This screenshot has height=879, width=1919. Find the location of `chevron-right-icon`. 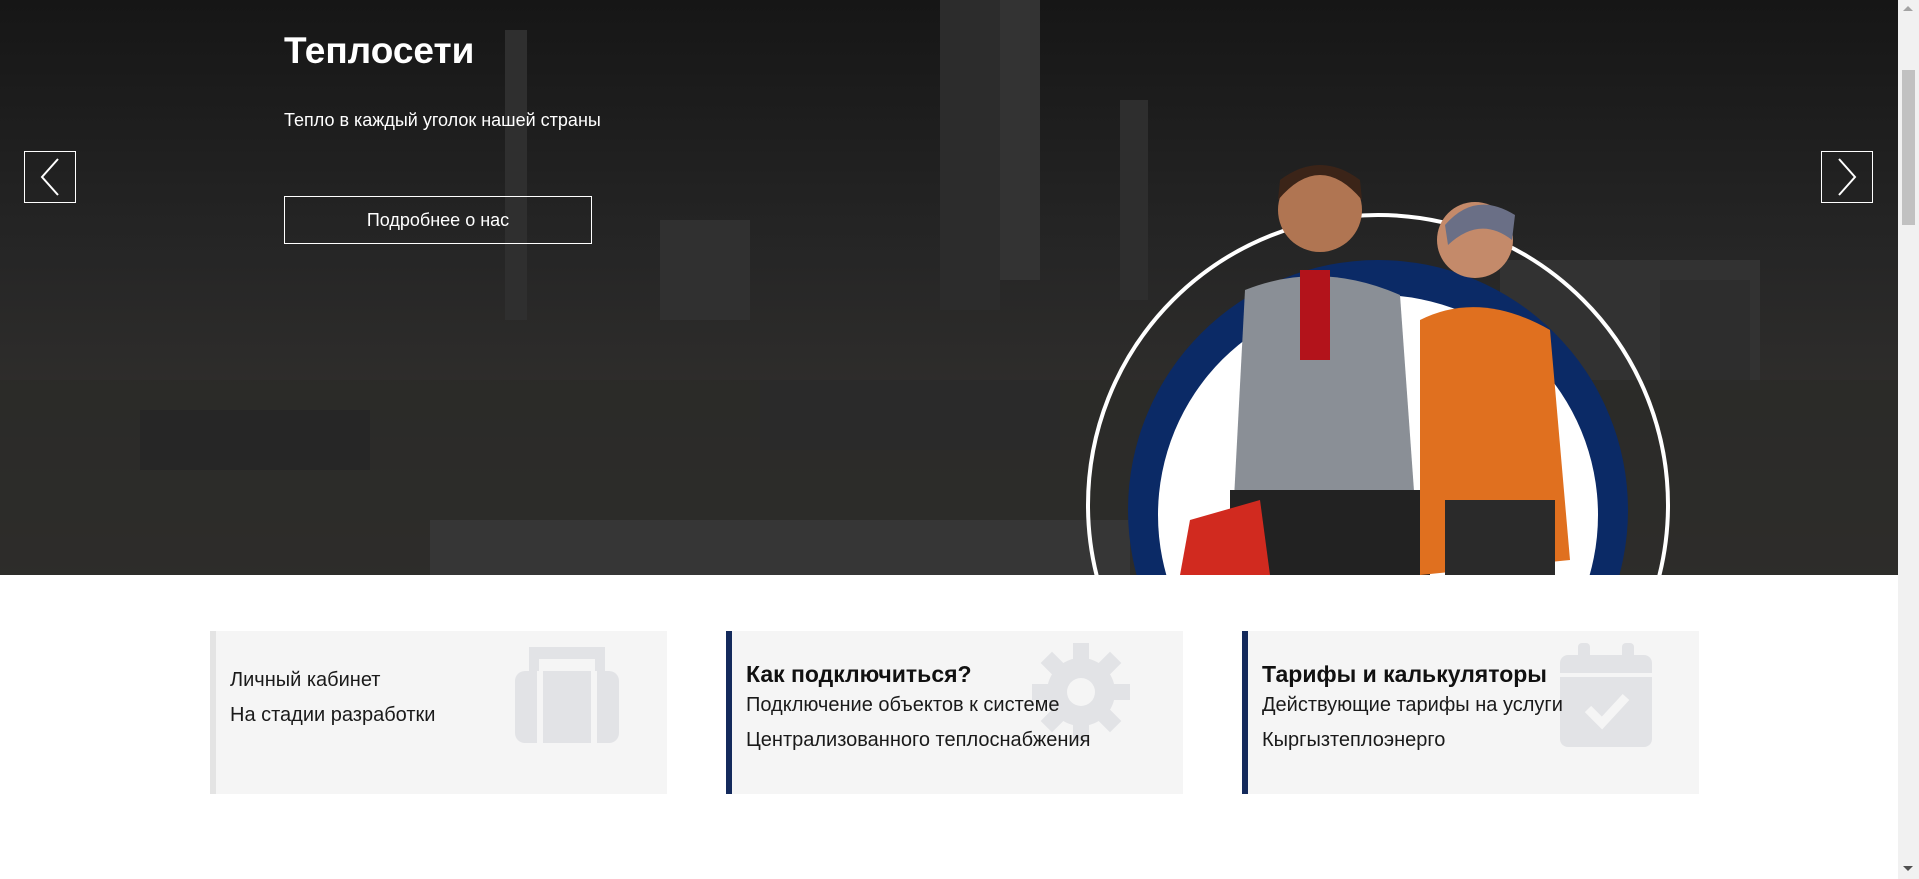

chevron-right-icon is located at coordinates (1847, 177).